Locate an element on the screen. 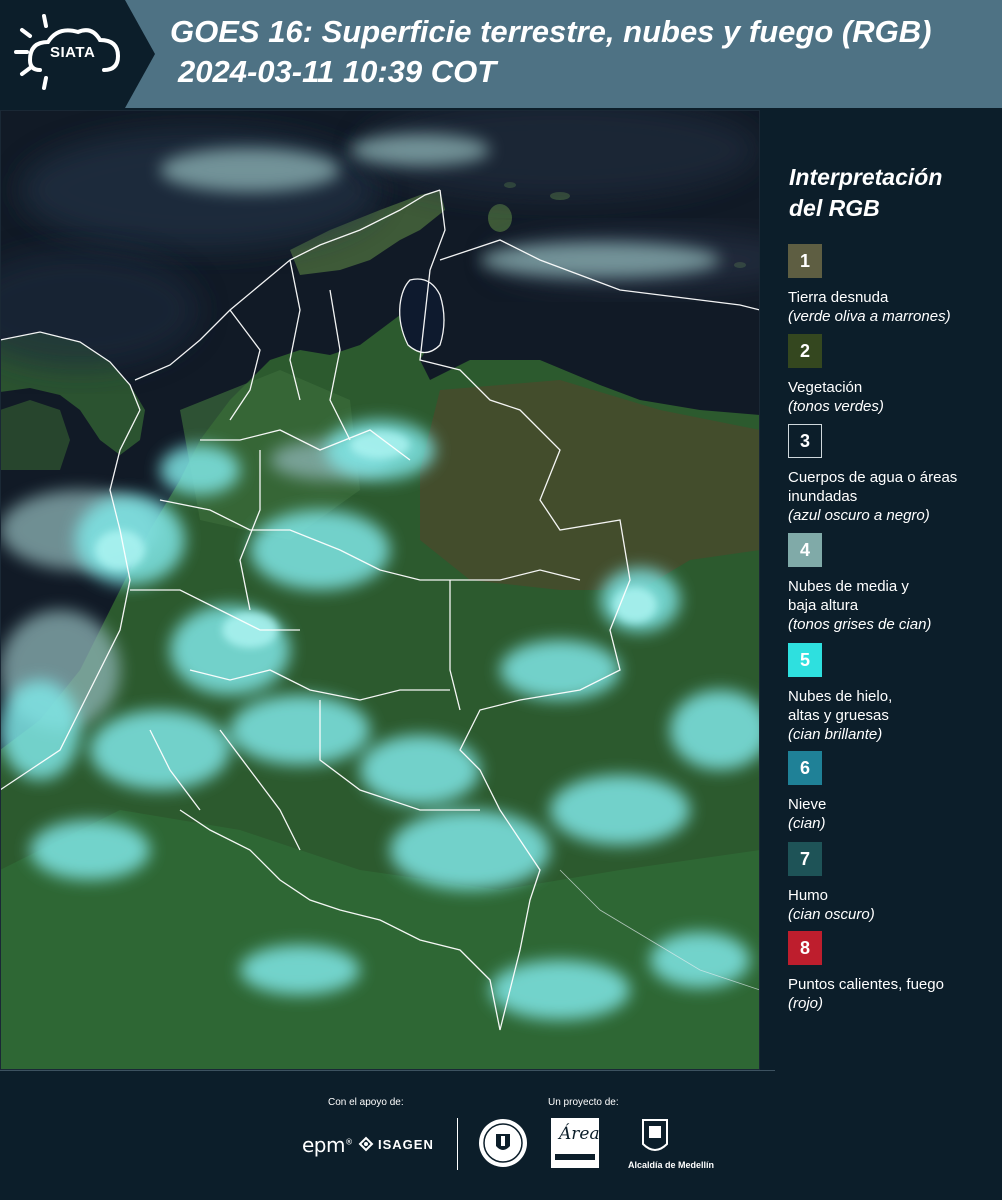  item-desc: (verde oliva a marrones) is located at coordinates (869, 316).